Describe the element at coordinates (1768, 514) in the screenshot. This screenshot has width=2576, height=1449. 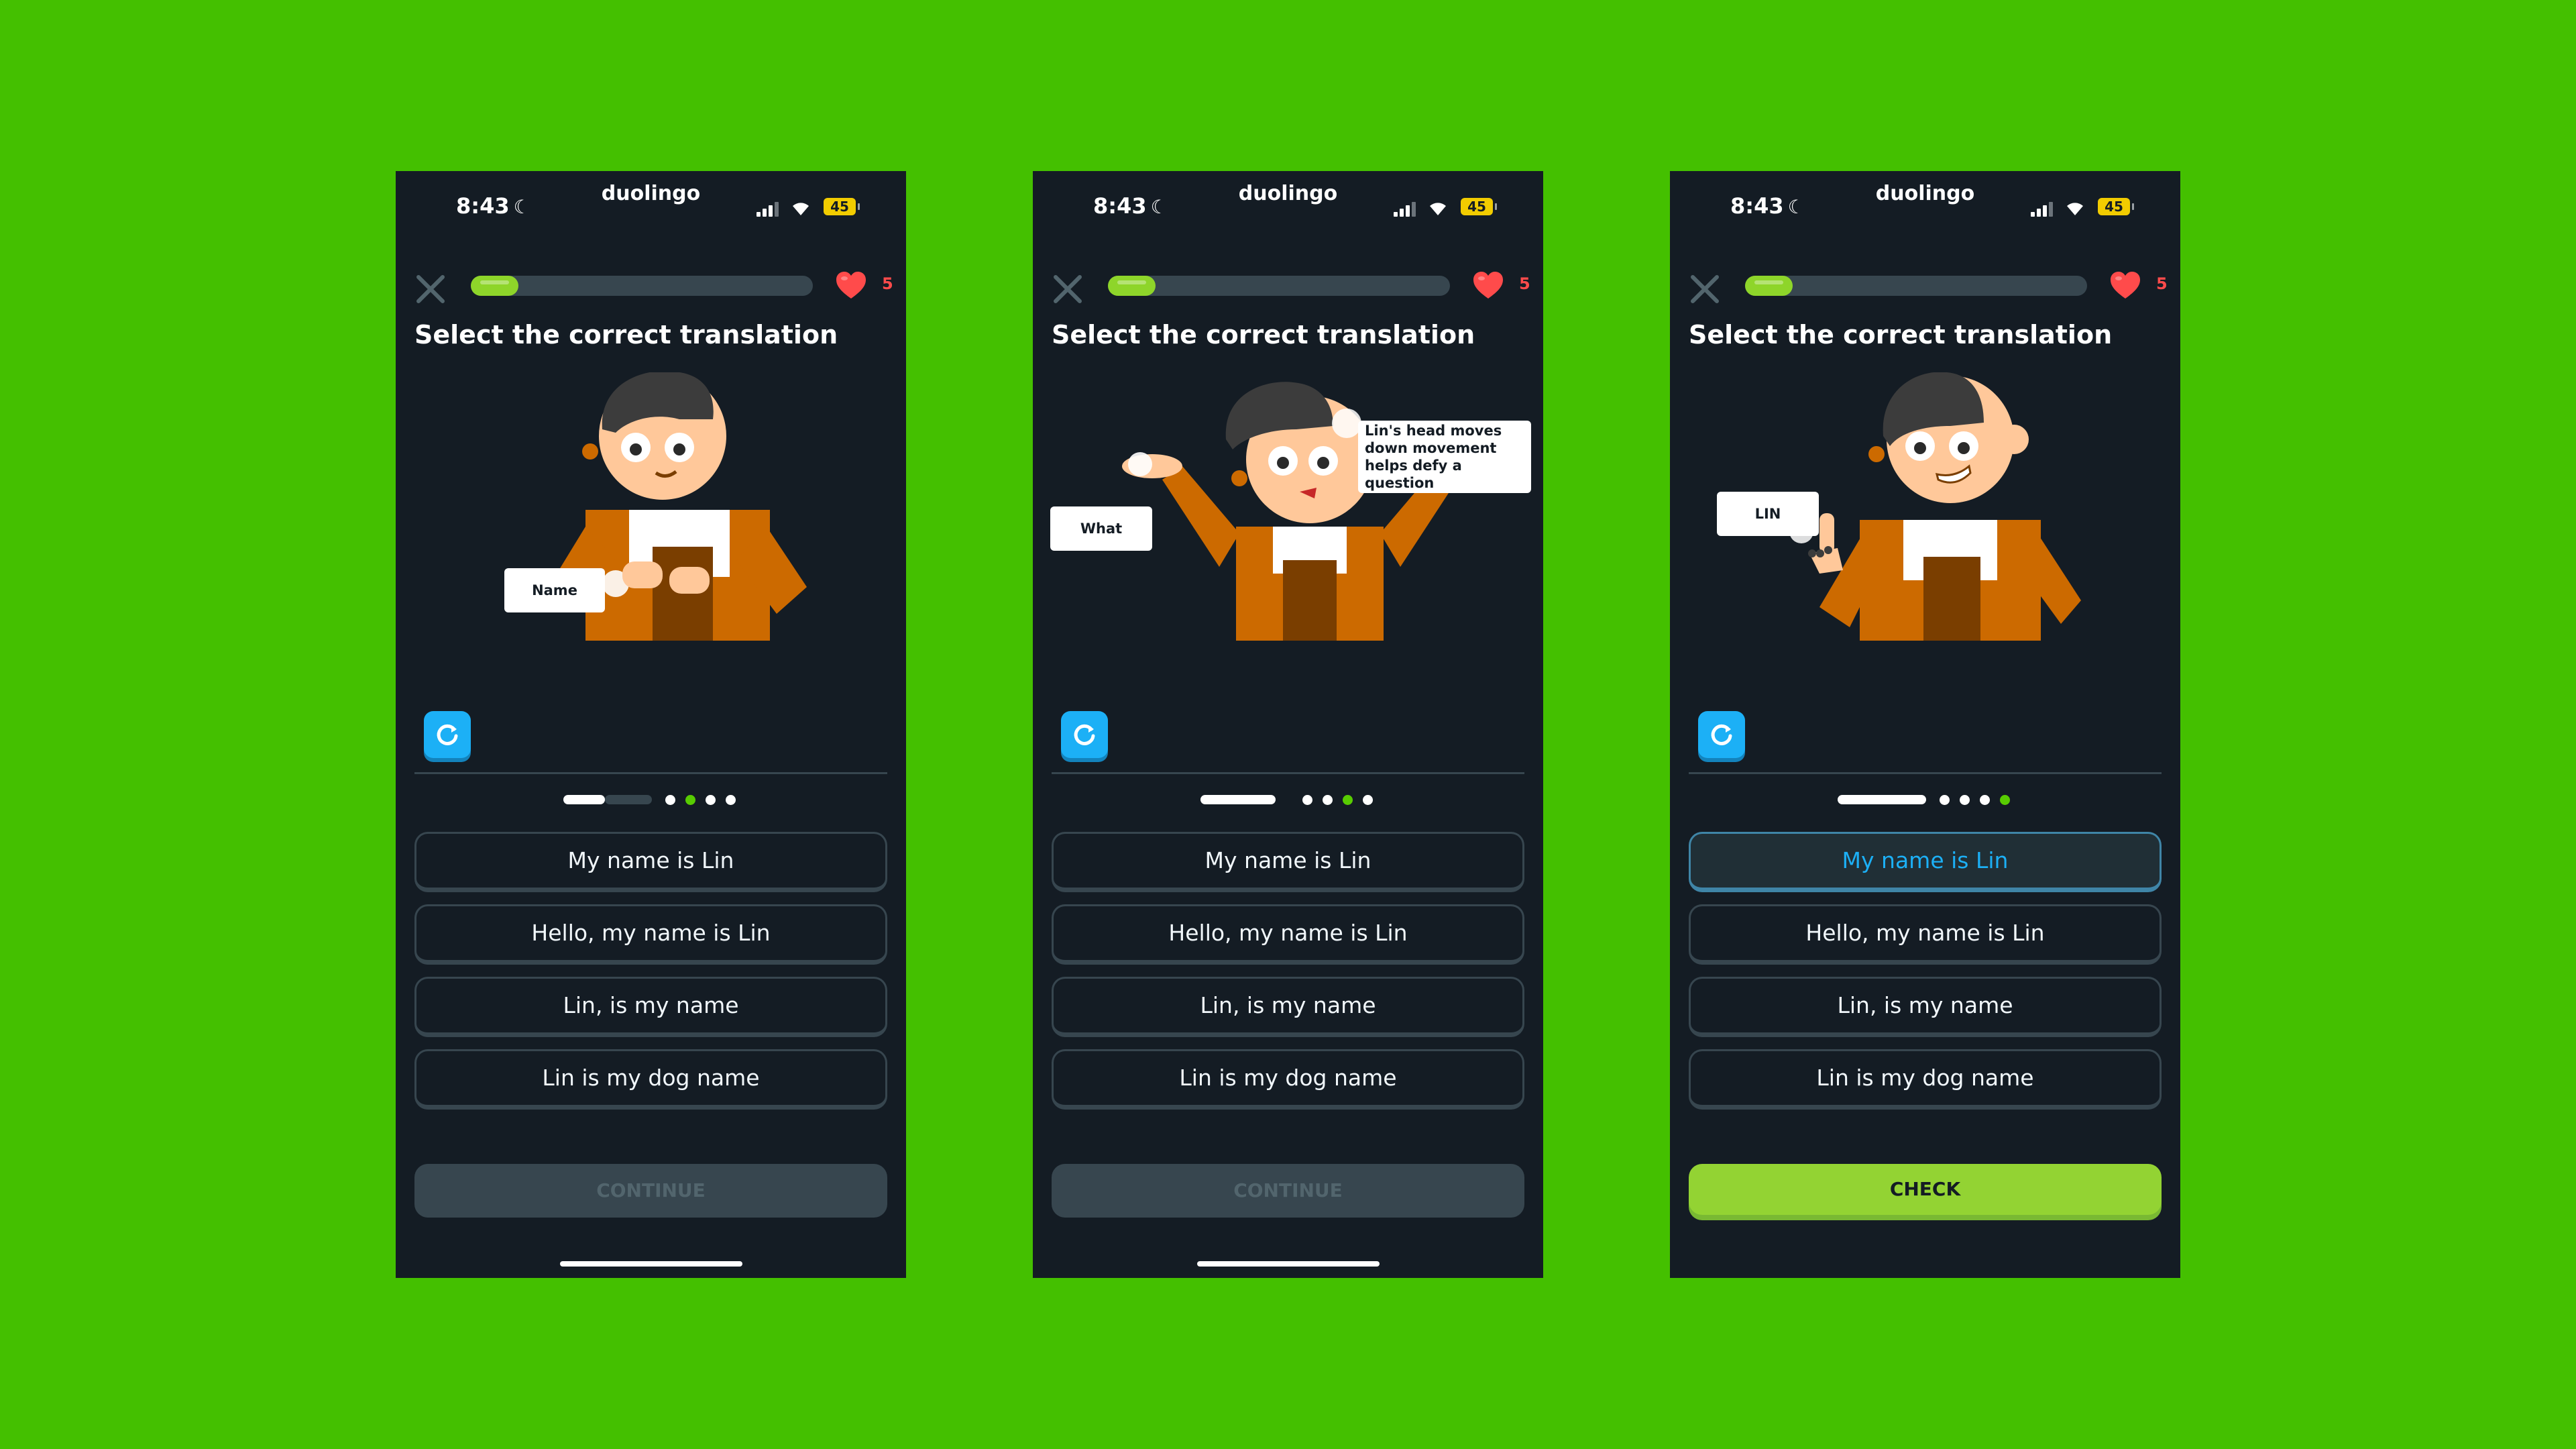
I see `speech-bubble: LIN` at that location.